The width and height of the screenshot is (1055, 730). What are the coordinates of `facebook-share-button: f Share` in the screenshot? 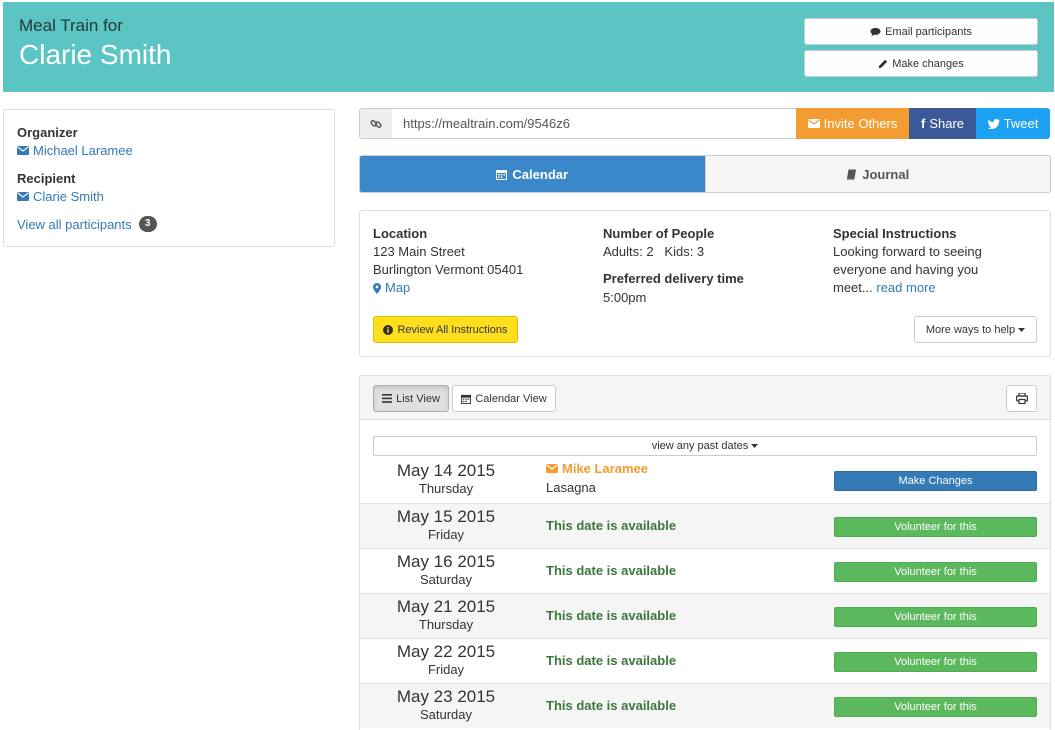 It's located at (942, 123).